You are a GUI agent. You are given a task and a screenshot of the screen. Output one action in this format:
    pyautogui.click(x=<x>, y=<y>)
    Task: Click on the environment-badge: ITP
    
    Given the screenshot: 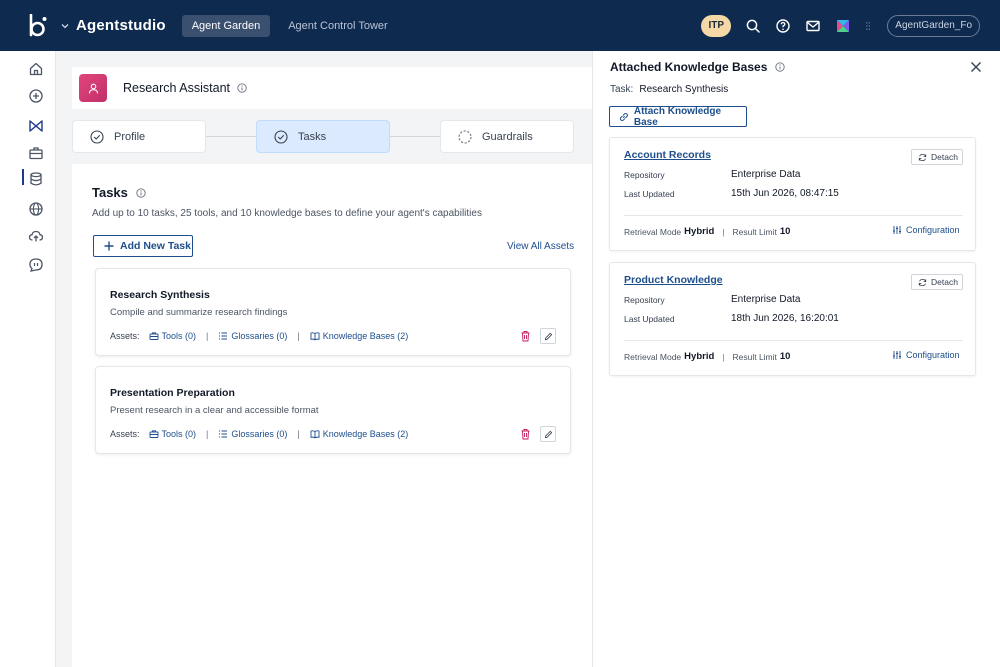 What is the action you would take?
    pyautogui.click(x=716, y=25)
    